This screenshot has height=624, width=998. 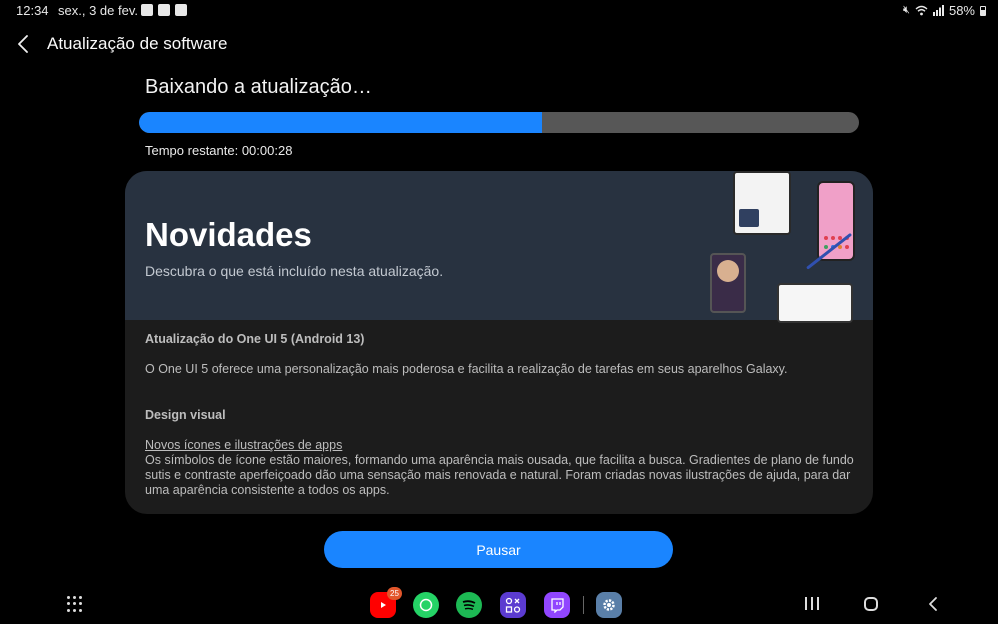 I want to click on chevron-left-icon, so click(x=23, y=44).